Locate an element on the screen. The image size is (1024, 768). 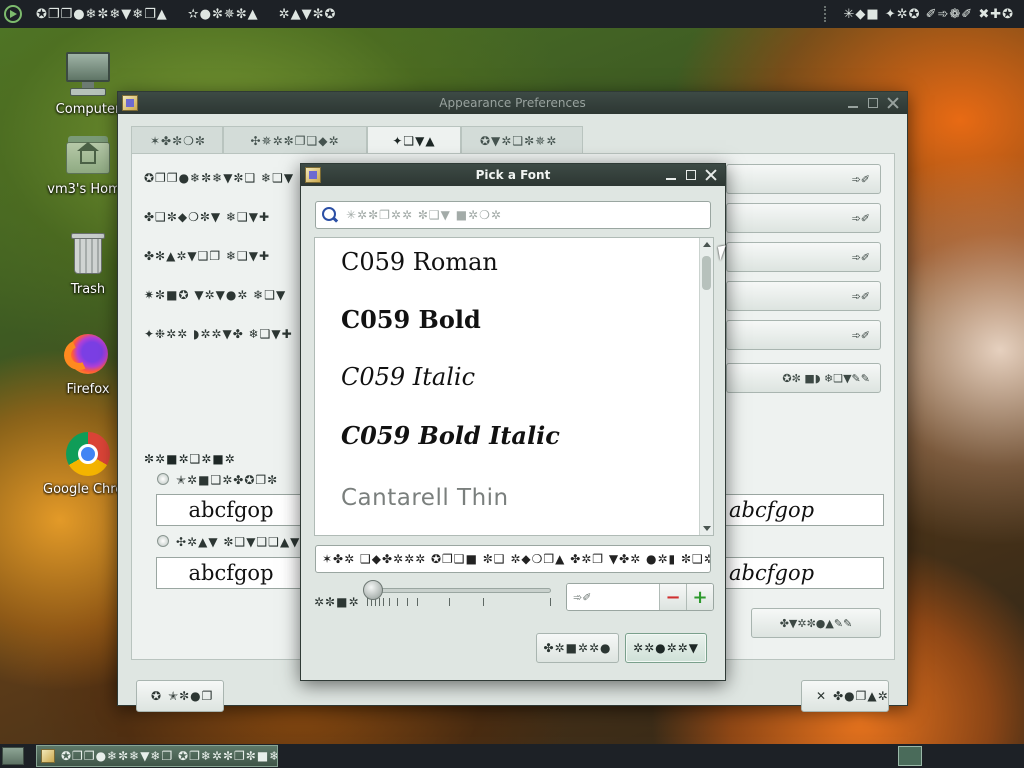
decrease-size-icon: − is located at coordinates (672, 597).